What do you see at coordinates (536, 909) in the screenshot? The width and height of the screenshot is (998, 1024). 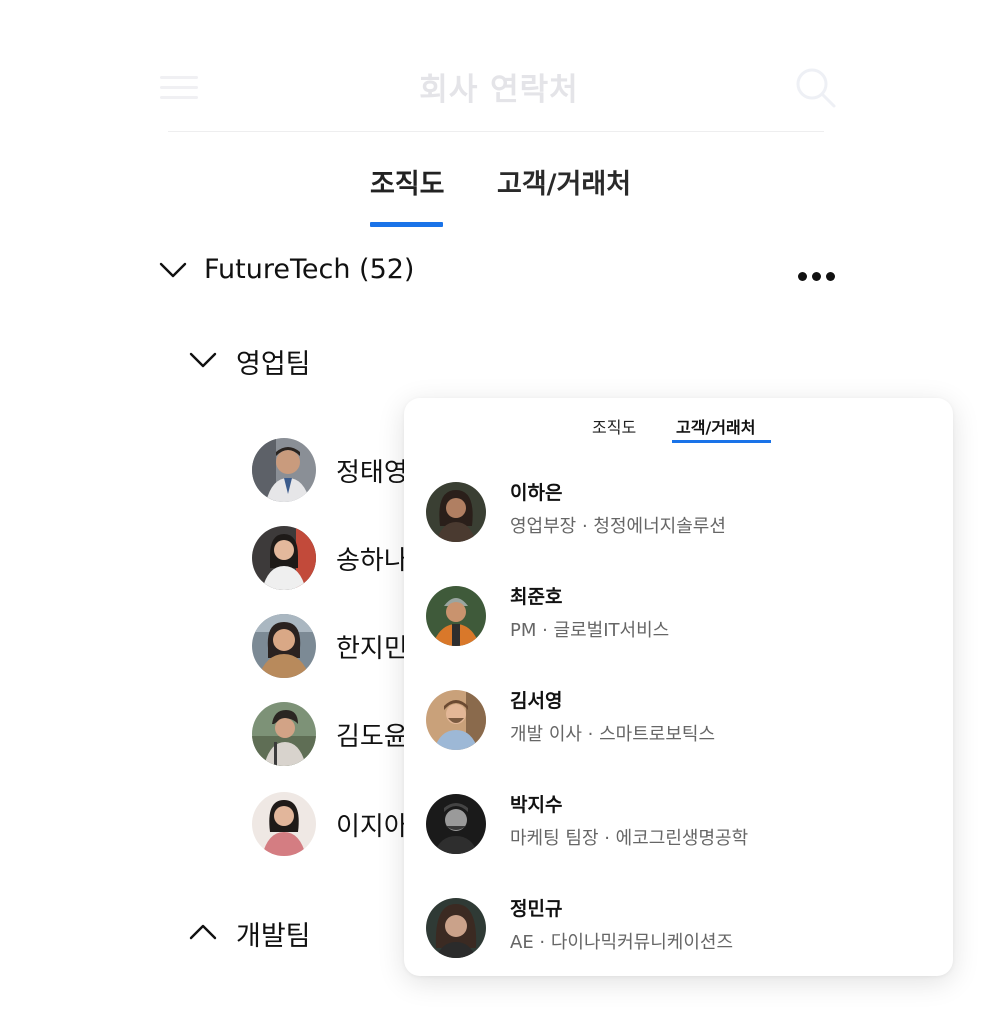 I see `contact-name: 정민규` at bounding box center [536, 909].